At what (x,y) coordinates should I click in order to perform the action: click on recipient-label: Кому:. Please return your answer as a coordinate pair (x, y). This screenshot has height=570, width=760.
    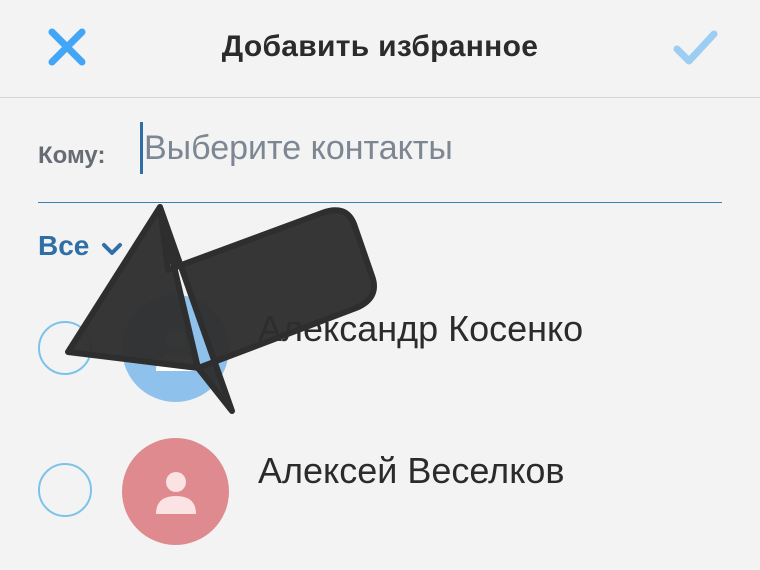
    Looking at the image, I should click on (72, 155).